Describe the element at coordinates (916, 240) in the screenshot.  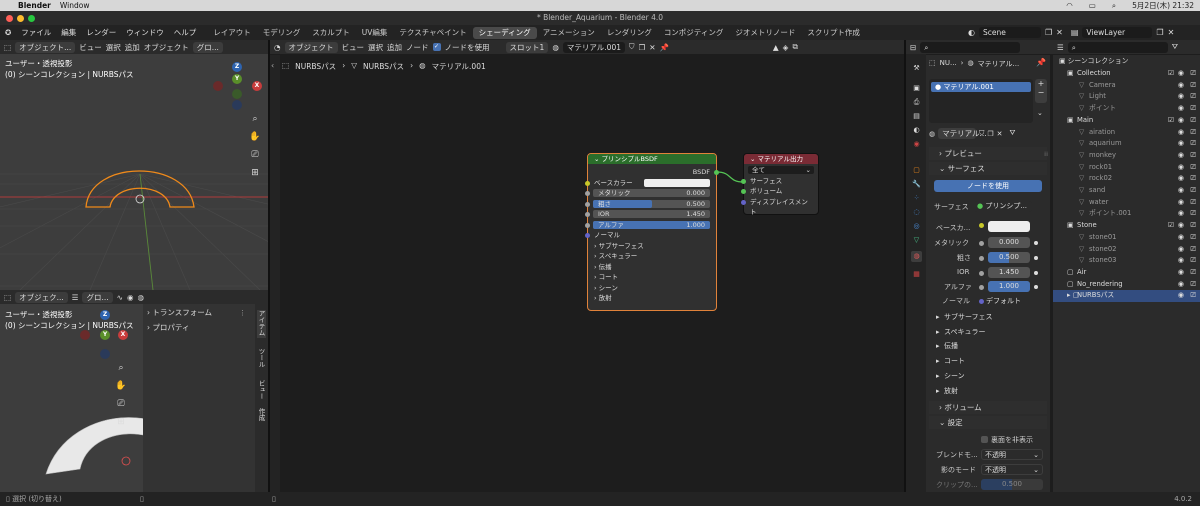
I see `data-tab-icon: ▽` at that location.